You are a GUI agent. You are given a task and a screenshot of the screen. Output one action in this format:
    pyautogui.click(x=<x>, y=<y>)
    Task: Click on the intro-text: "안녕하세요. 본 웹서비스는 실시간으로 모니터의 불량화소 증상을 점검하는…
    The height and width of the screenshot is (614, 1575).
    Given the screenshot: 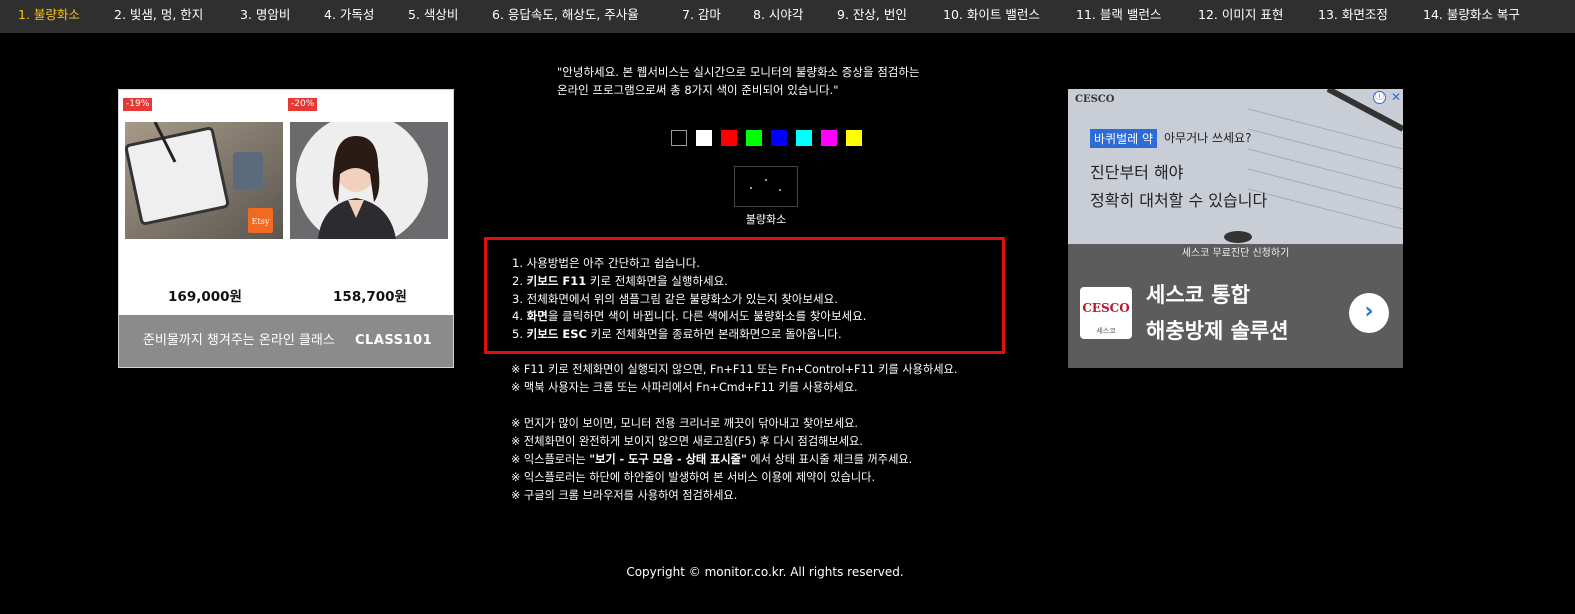 What is the action you would take?
    pyautogui.click(x=738, y=81)
    